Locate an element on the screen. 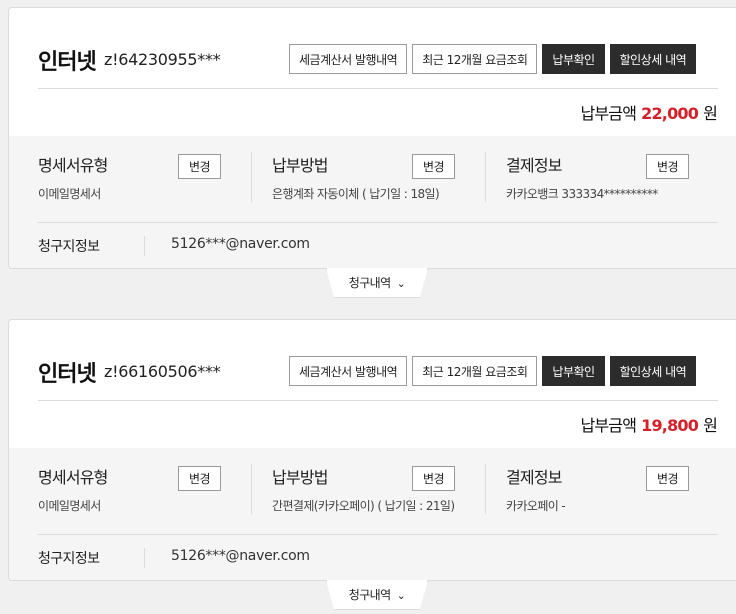  account-number: z!64230955*** is located at coordinates (162, 59).